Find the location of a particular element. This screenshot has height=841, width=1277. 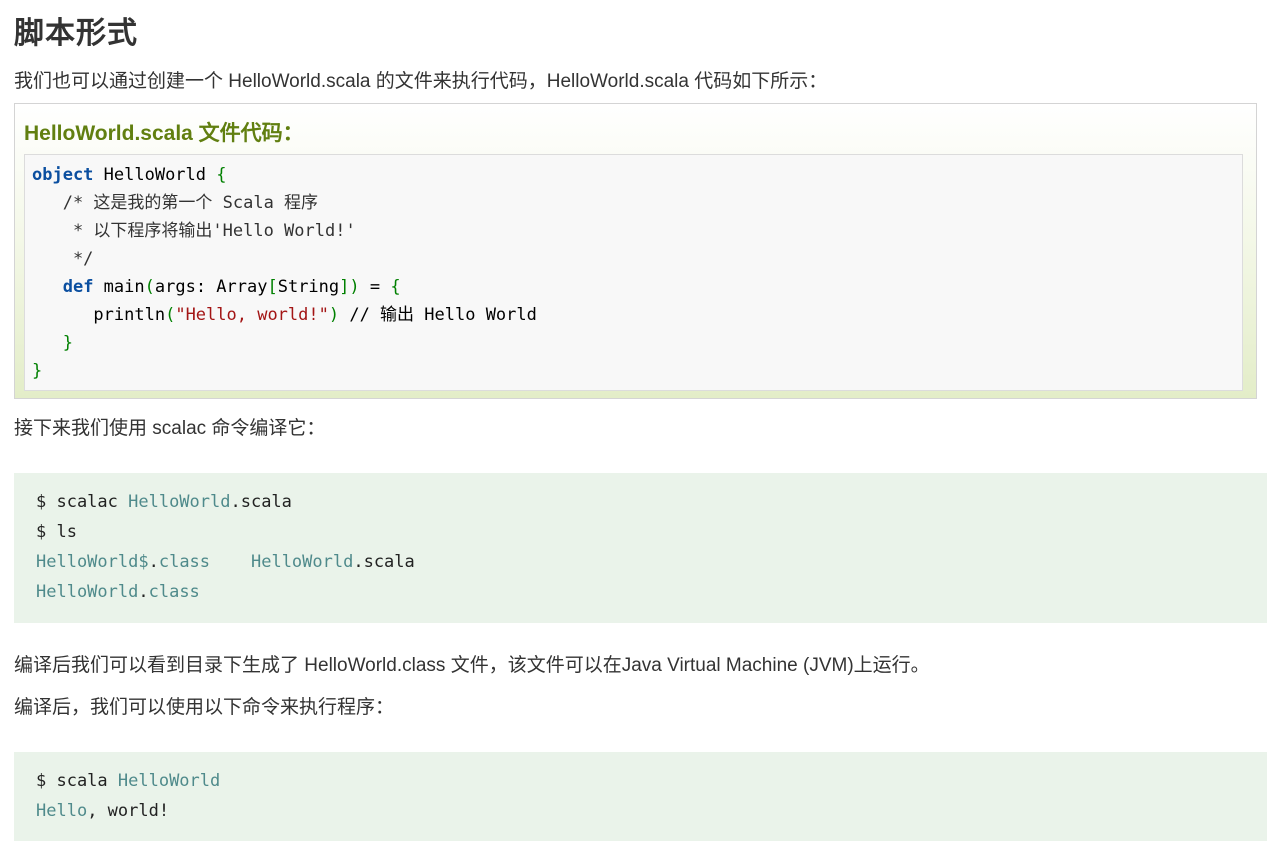

code-comment-line: /* 这是我的第一个 Scala 程序 is located at coordinates (175, 203).